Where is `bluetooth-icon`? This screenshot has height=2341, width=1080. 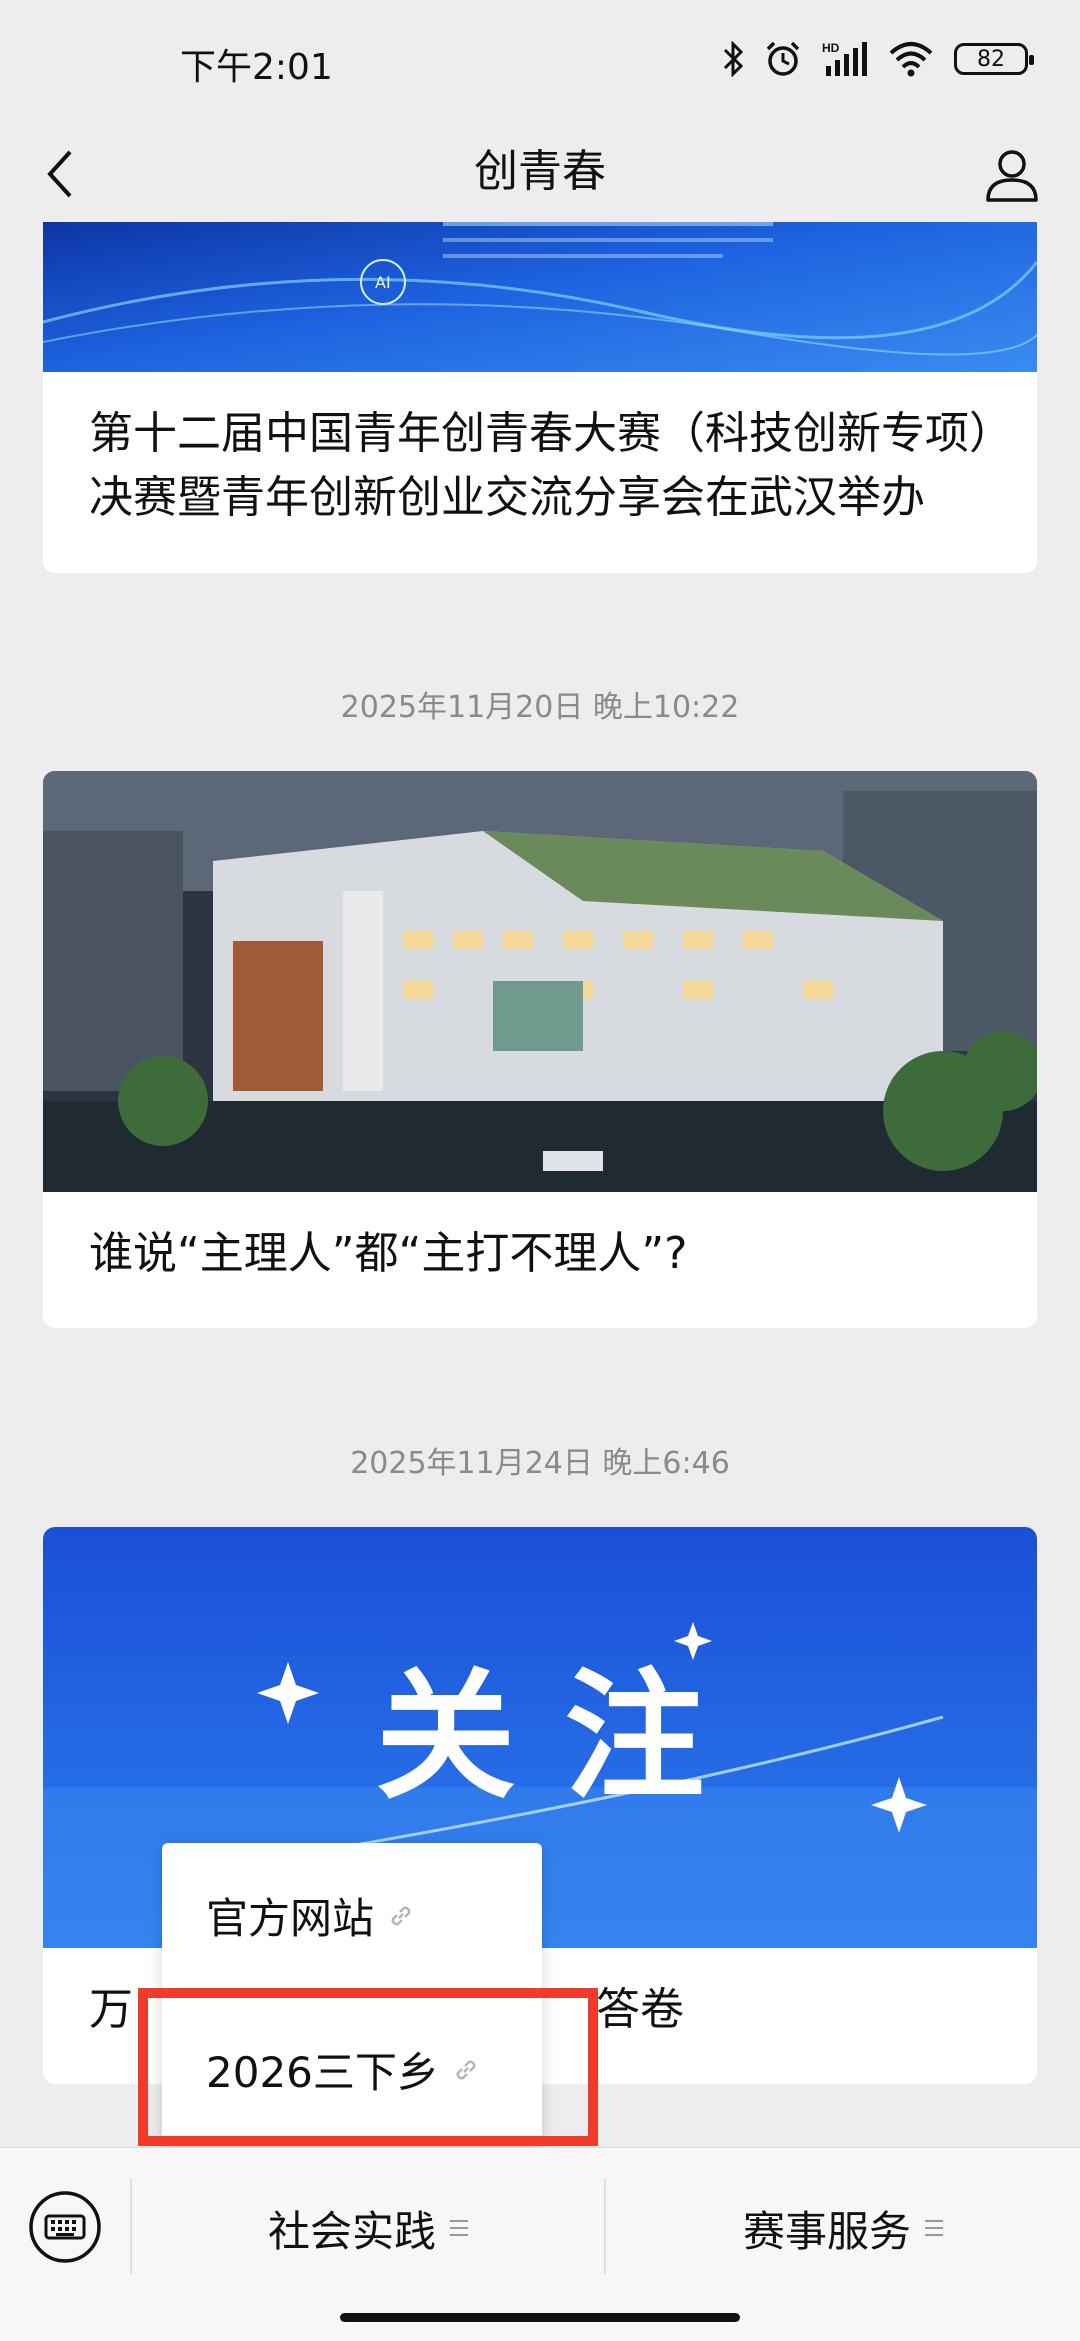 bluetooth-icon is located at coordinates (733, 59).